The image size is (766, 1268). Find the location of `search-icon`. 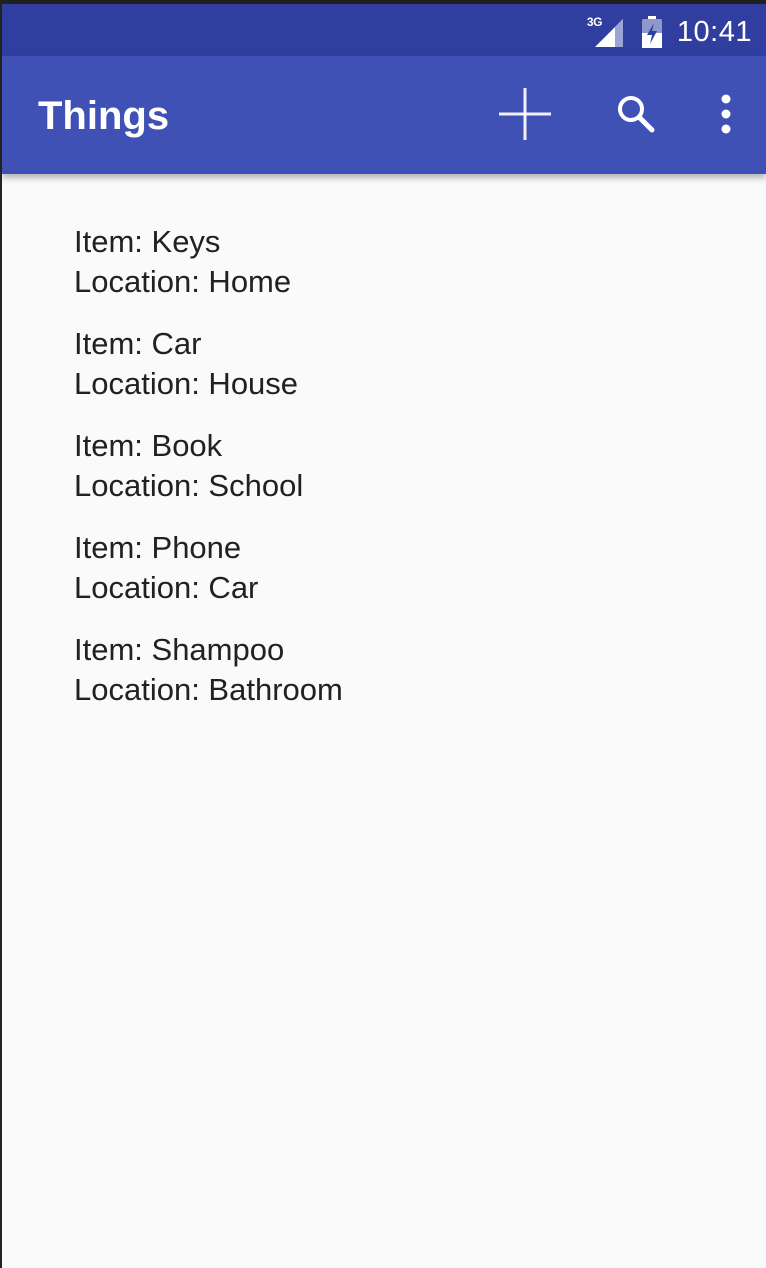

search-icon is located at coordinates (636, 114).